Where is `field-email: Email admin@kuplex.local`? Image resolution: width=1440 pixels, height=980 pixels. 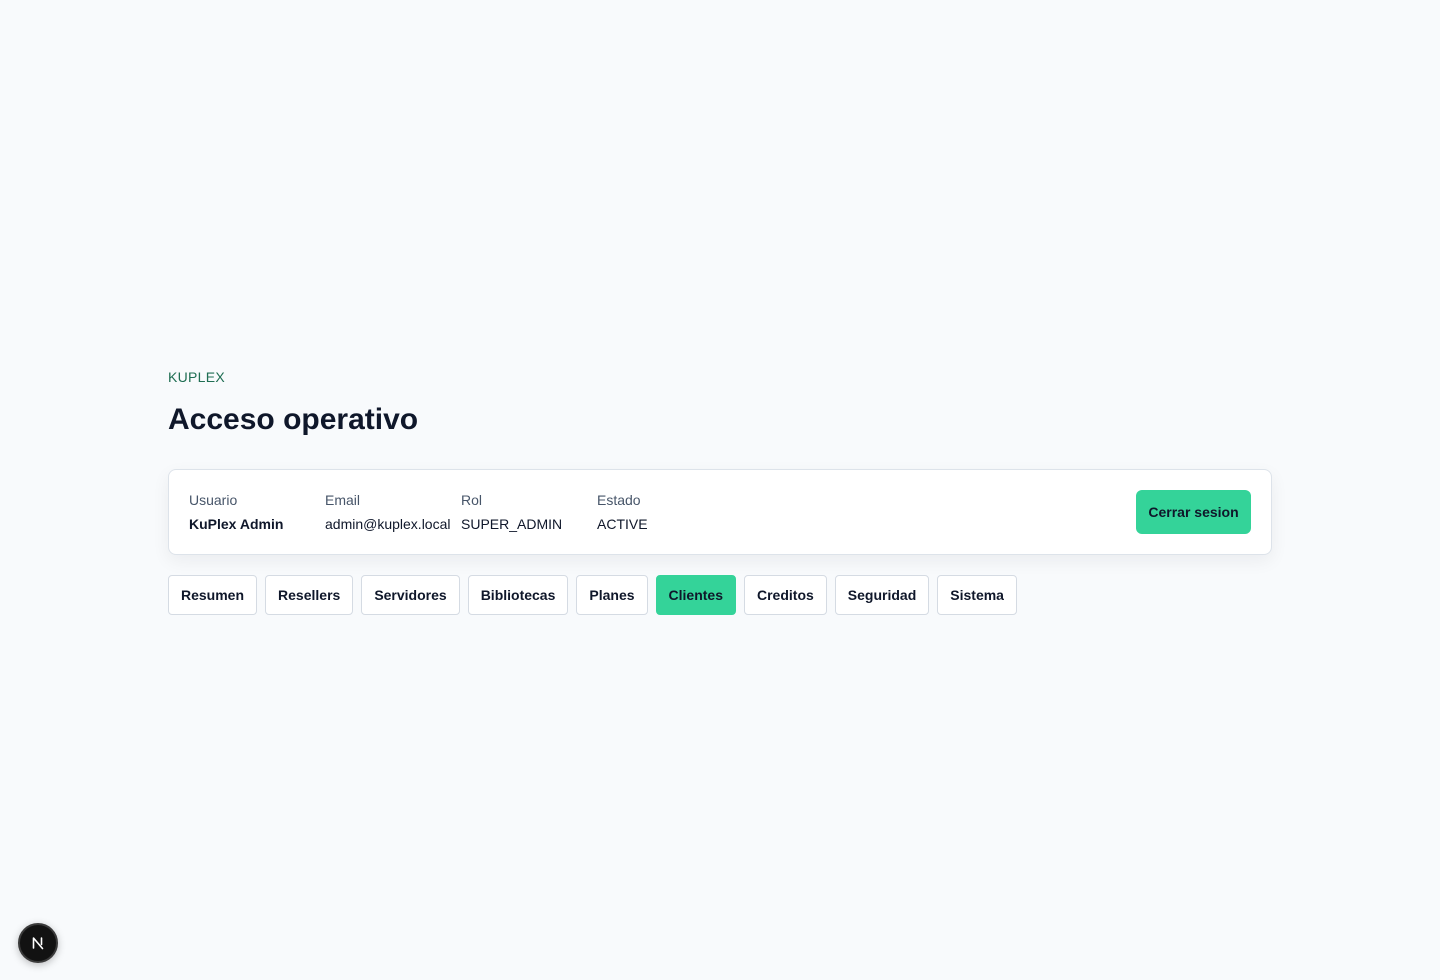
field-email: Email admin@kuplex.local is located at coordinates (393, 512).